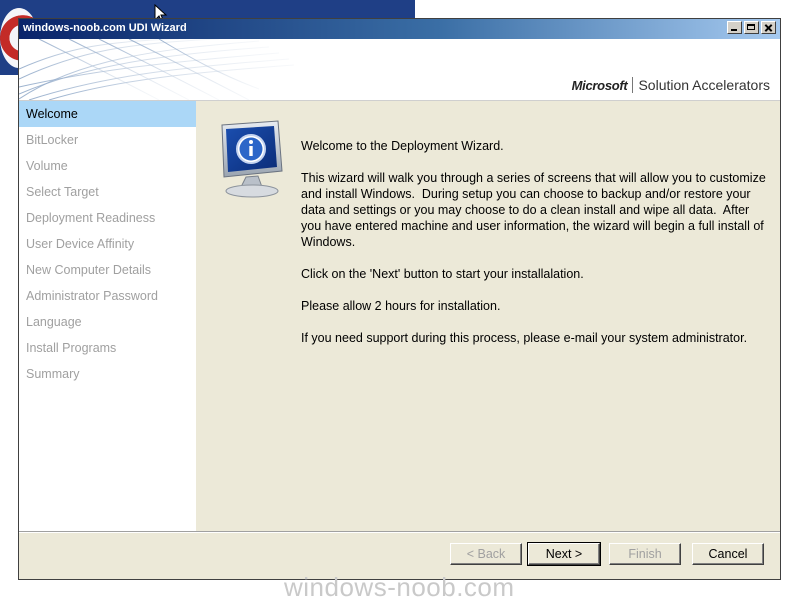  Describe the element at coordinates (107, 114) in the screenshot. I see `nav-item-welcome: Welcome` at that location.